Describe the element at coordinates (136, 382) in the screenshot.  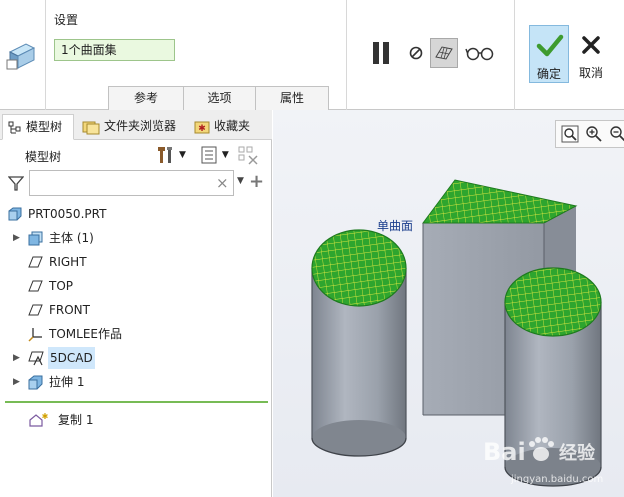
I see `tree-item-extrude: ▶ 拉伸 1` at that location.